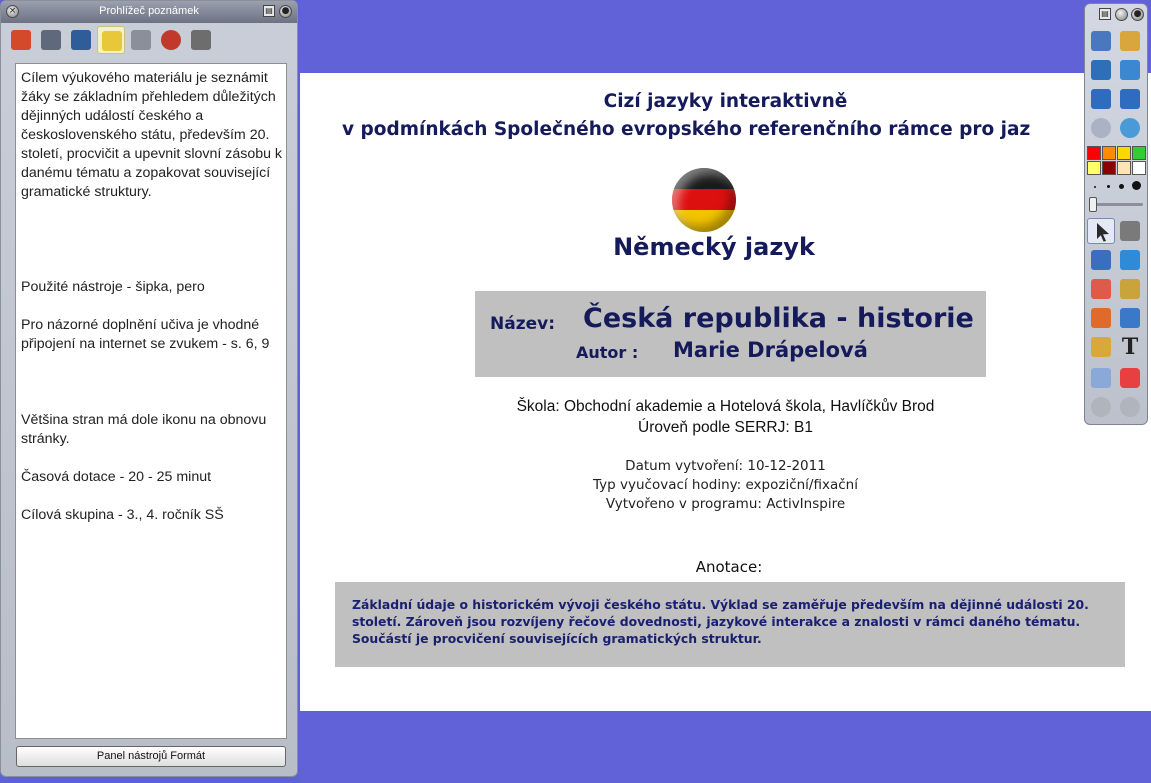 This screenshot has width=1151, height=783. I want to click on previous-page-button, so click(1101, 99).